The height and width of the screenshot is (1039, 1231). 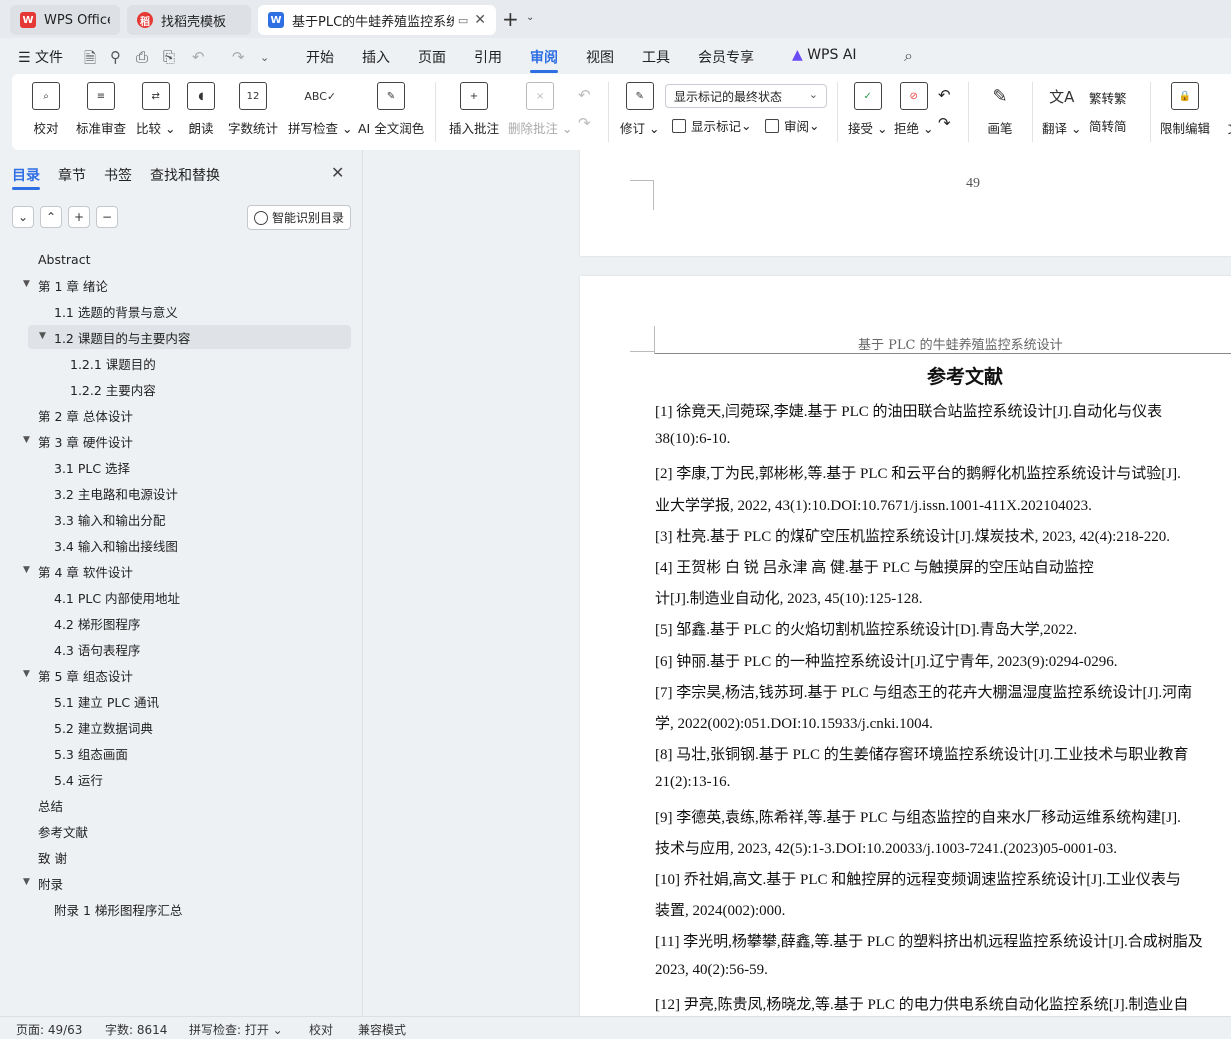 What do you see at coordinates (113, 363) in the screenshot?
I see `toc-item: 1.2.1 课题目的` at bounding box center [113, 363].